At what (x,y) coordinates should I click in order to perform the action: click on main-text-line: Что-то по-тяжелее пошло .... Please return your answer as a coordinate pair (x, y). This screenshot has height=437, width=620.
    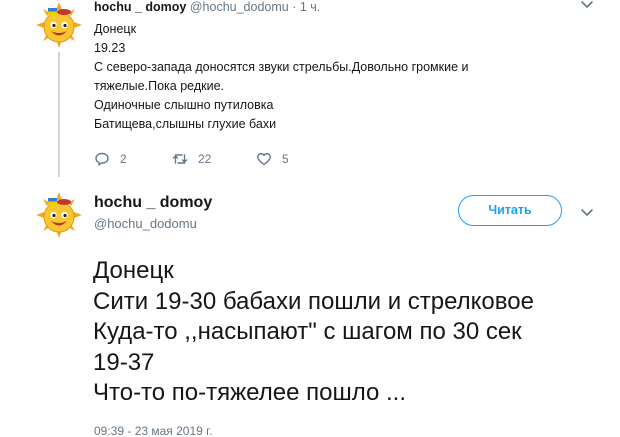
    Looking at the image, I should click on (249, 392).